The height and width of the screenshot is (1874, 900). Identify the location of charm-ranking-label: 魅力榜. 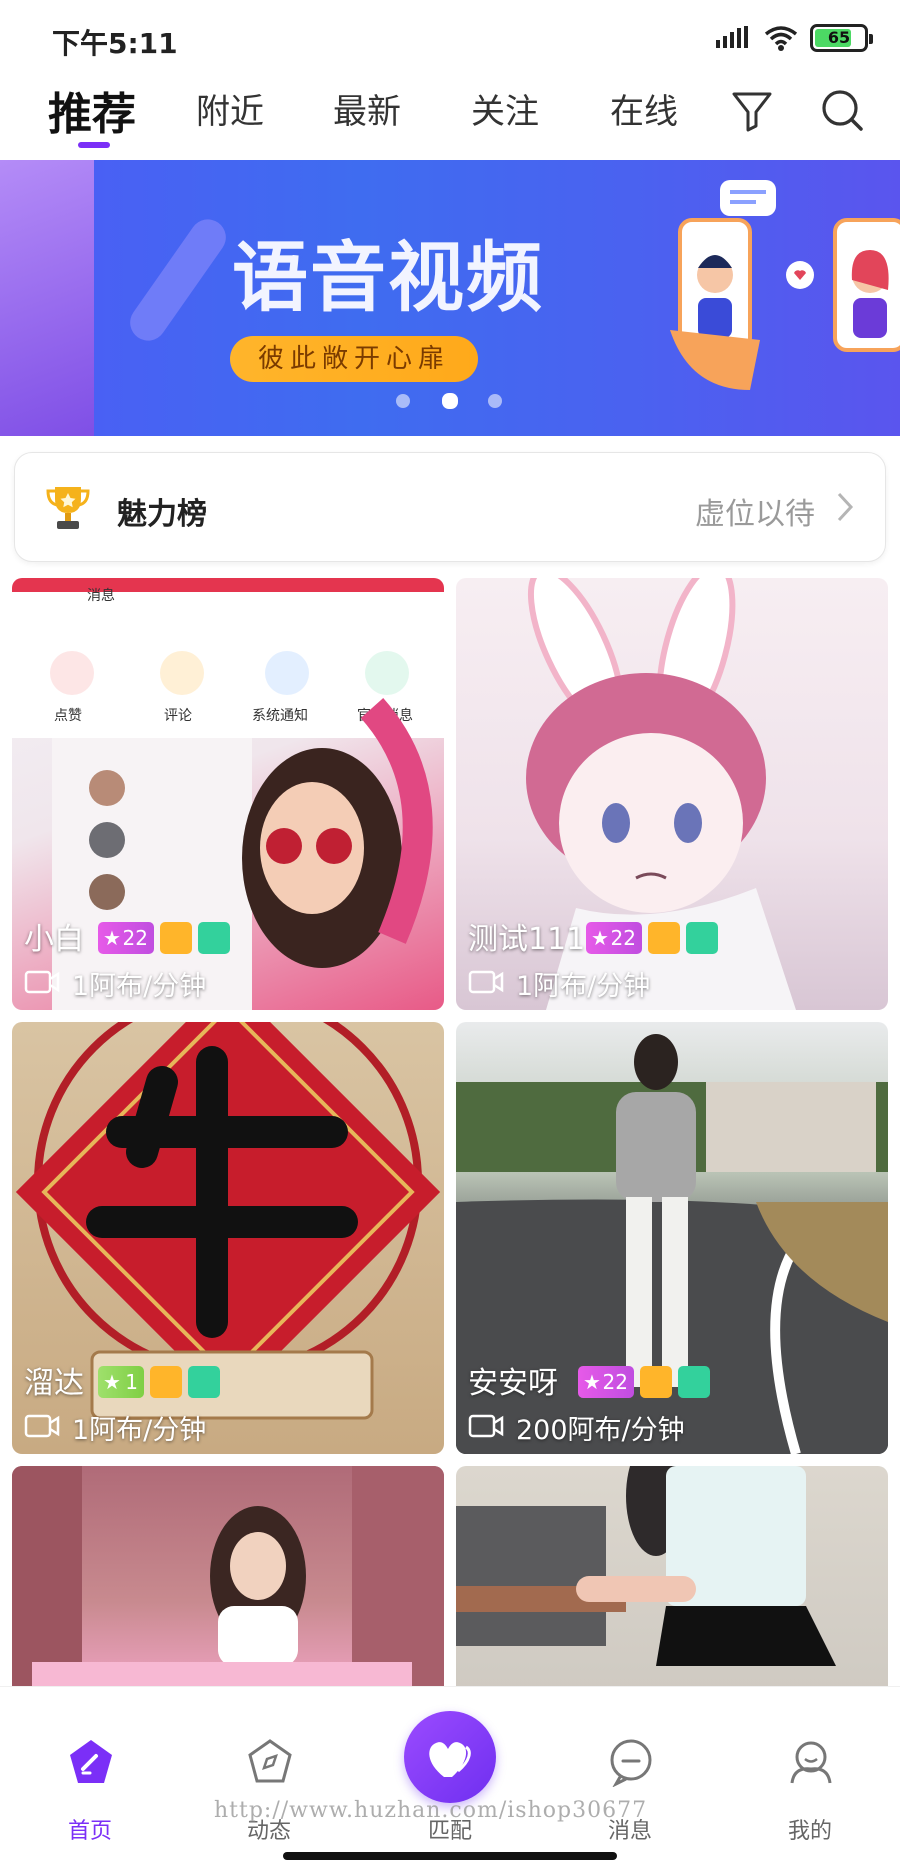
(162, 514).